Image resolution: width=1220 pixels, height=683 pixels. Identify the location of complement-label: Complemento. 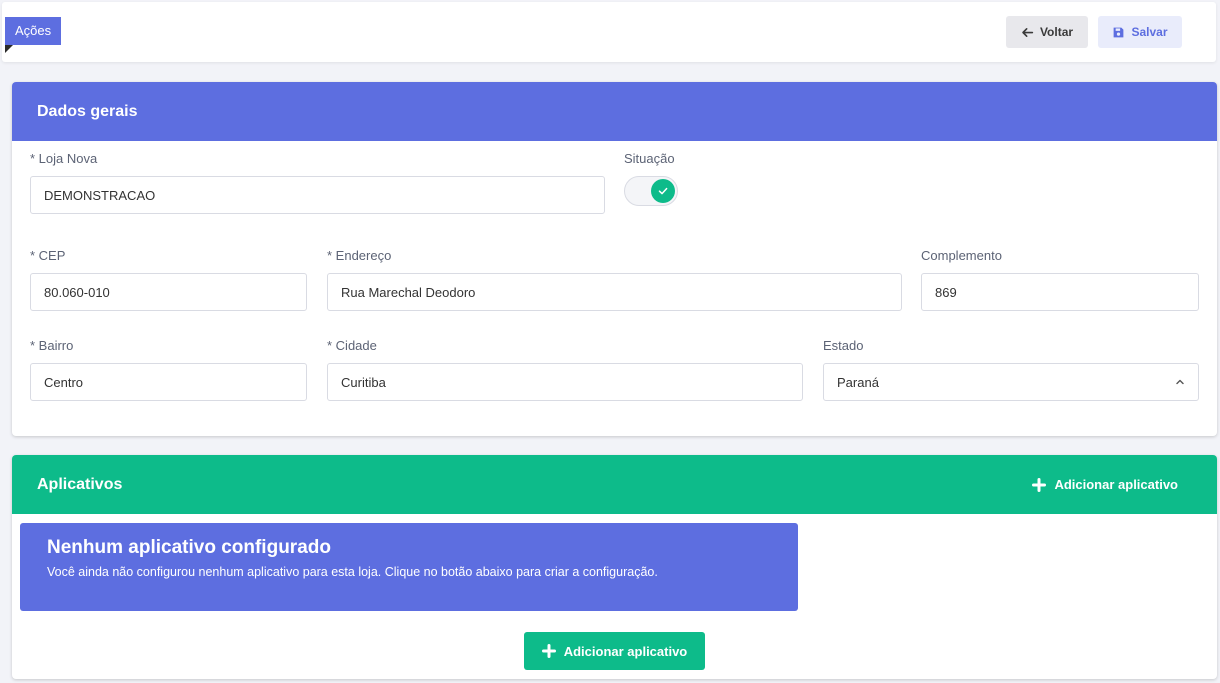
(961, 255).